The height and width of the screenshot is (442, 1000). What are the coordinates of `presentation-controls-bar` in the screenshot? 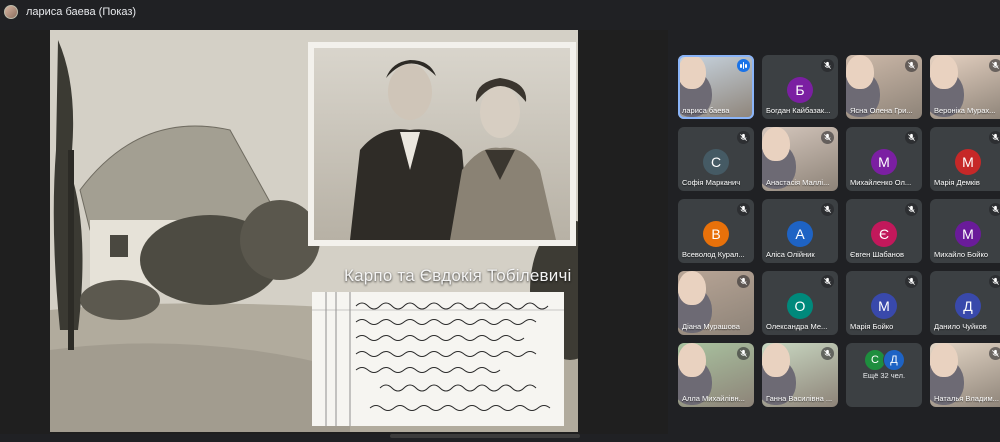 It's located at (485, 436).